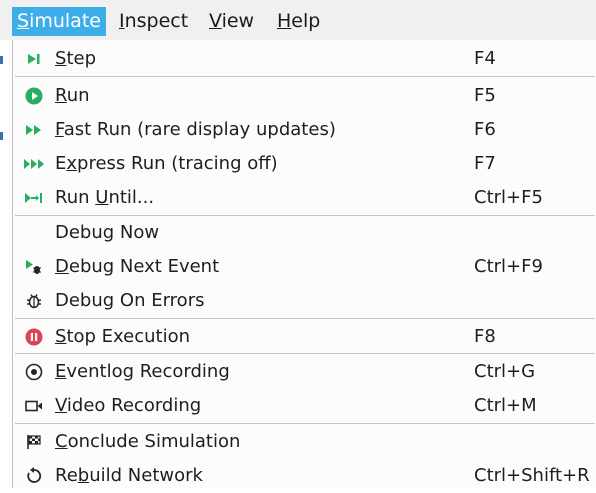  What do you see at coordinates (34, 301) in the screenshot?
I see `bug-icon` at bounding box center [34, 301].